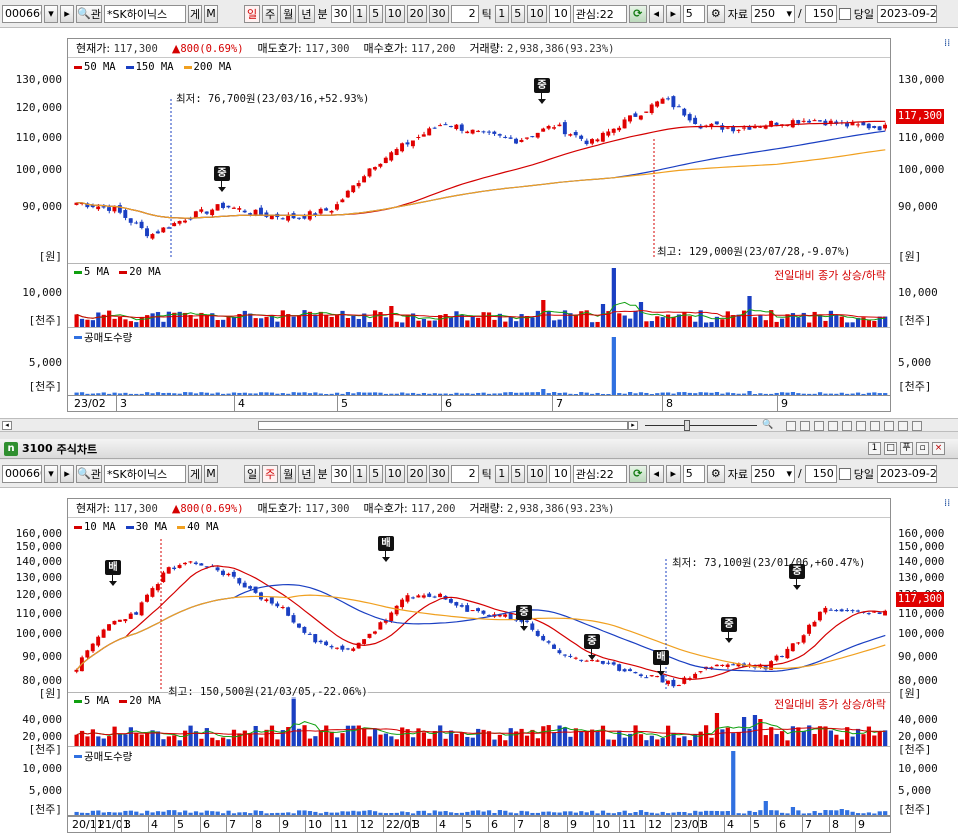 Image resolution: width=958 pixels, height=836 pixels. What do you see at coordinates (687, 425) in the screenshot?
I see `zoom-slider-handle` at bounding box center [687, 425].